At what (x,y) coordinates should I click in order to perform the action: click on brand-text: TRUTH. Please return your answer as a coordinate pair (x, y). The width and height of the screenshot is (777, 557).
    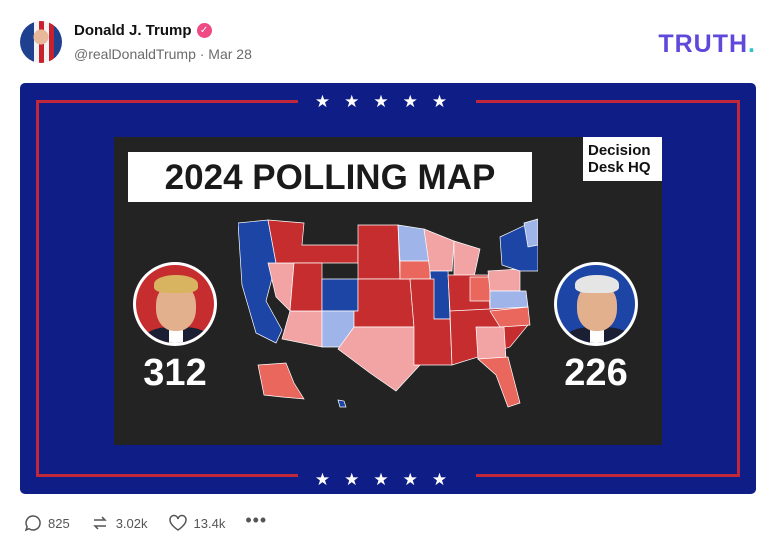
    Looking at the image, I should click on (703, 44).